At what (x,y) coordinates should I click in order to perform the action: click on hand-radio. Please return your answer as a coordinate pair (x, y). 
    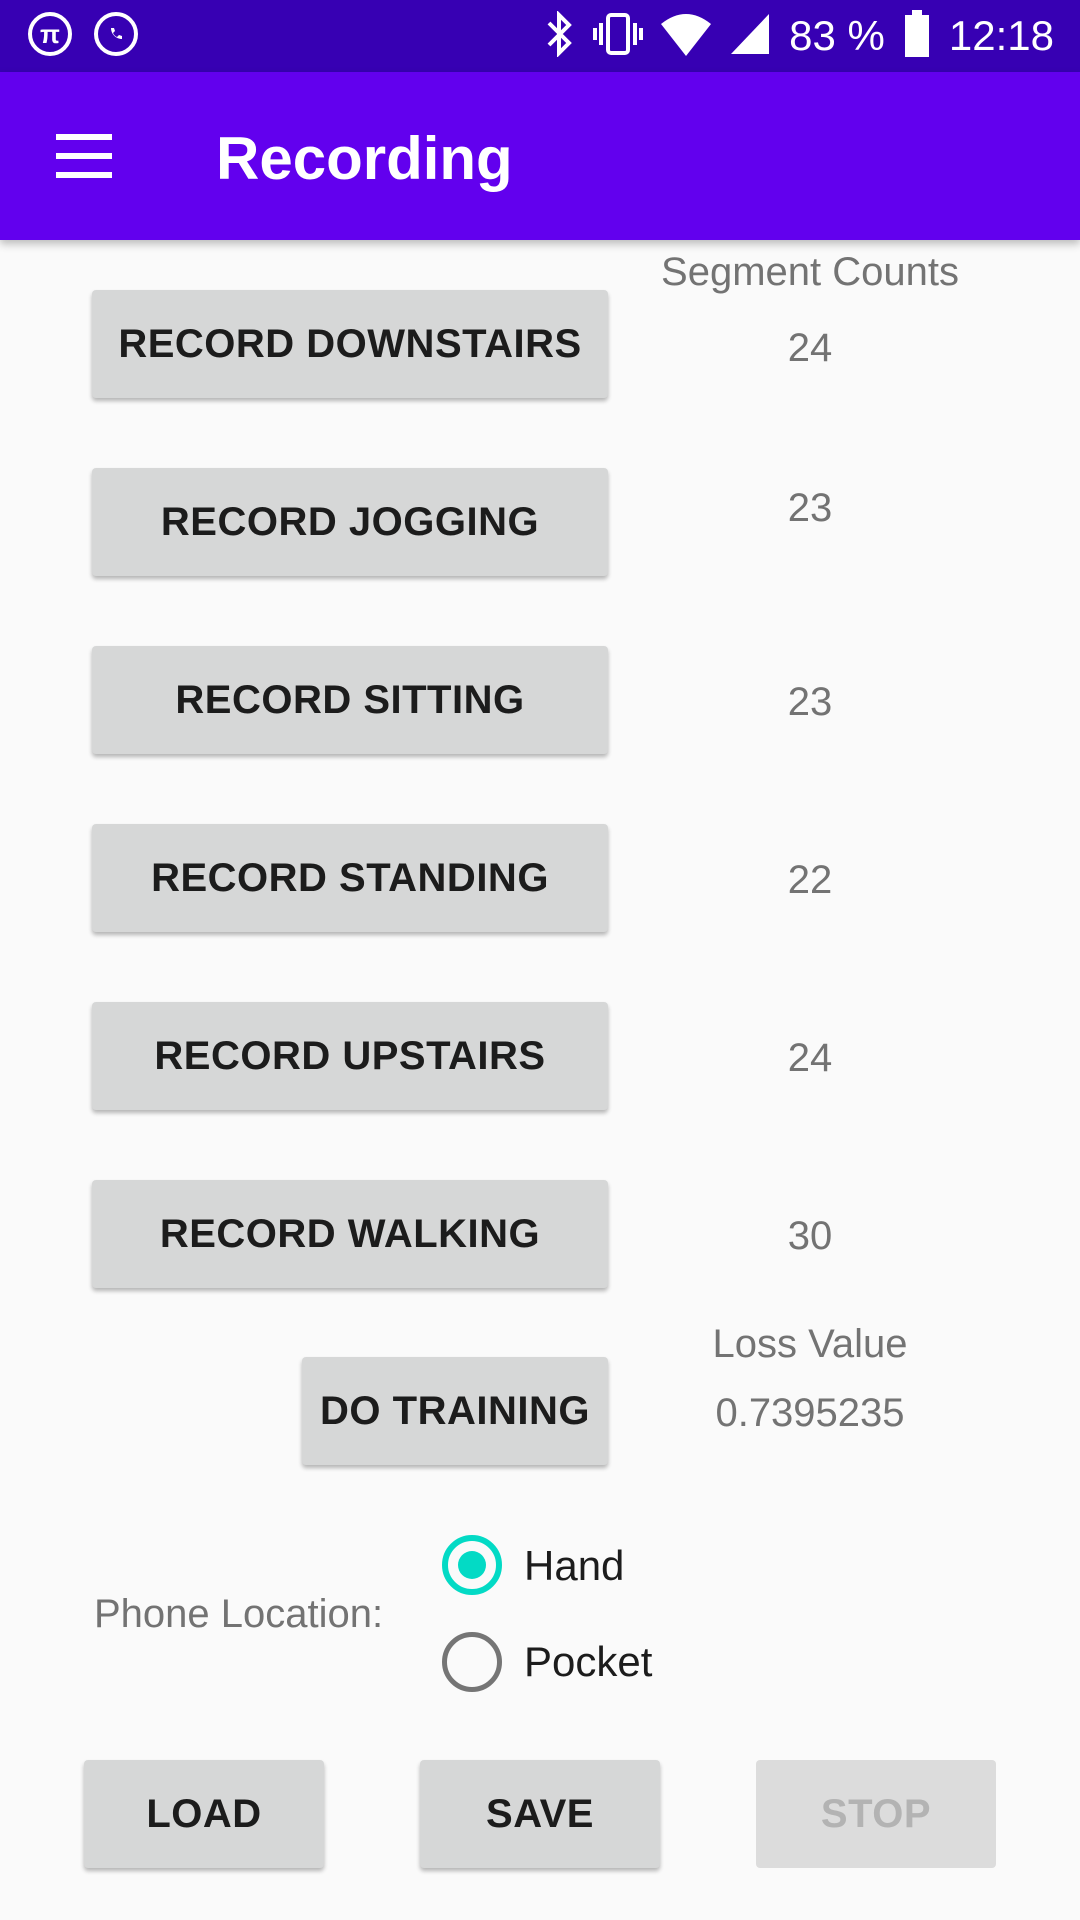
    Looking at the image, I should click on (472, 1565).